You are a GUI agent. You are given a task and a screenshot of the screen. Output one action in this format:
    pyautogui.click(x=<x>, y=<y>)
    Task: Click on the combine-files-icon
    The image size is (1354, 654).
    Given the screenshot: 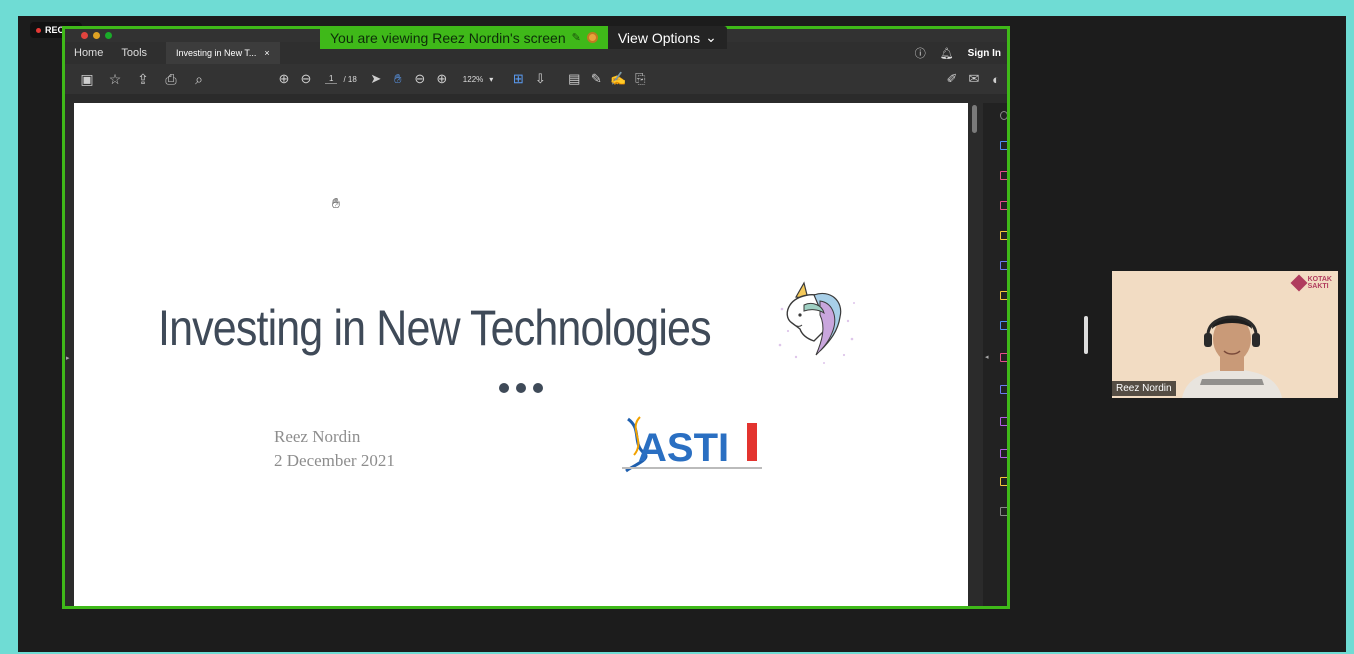 What is the action you would take?
    pyautogui.click(x=1003, y=265)
    